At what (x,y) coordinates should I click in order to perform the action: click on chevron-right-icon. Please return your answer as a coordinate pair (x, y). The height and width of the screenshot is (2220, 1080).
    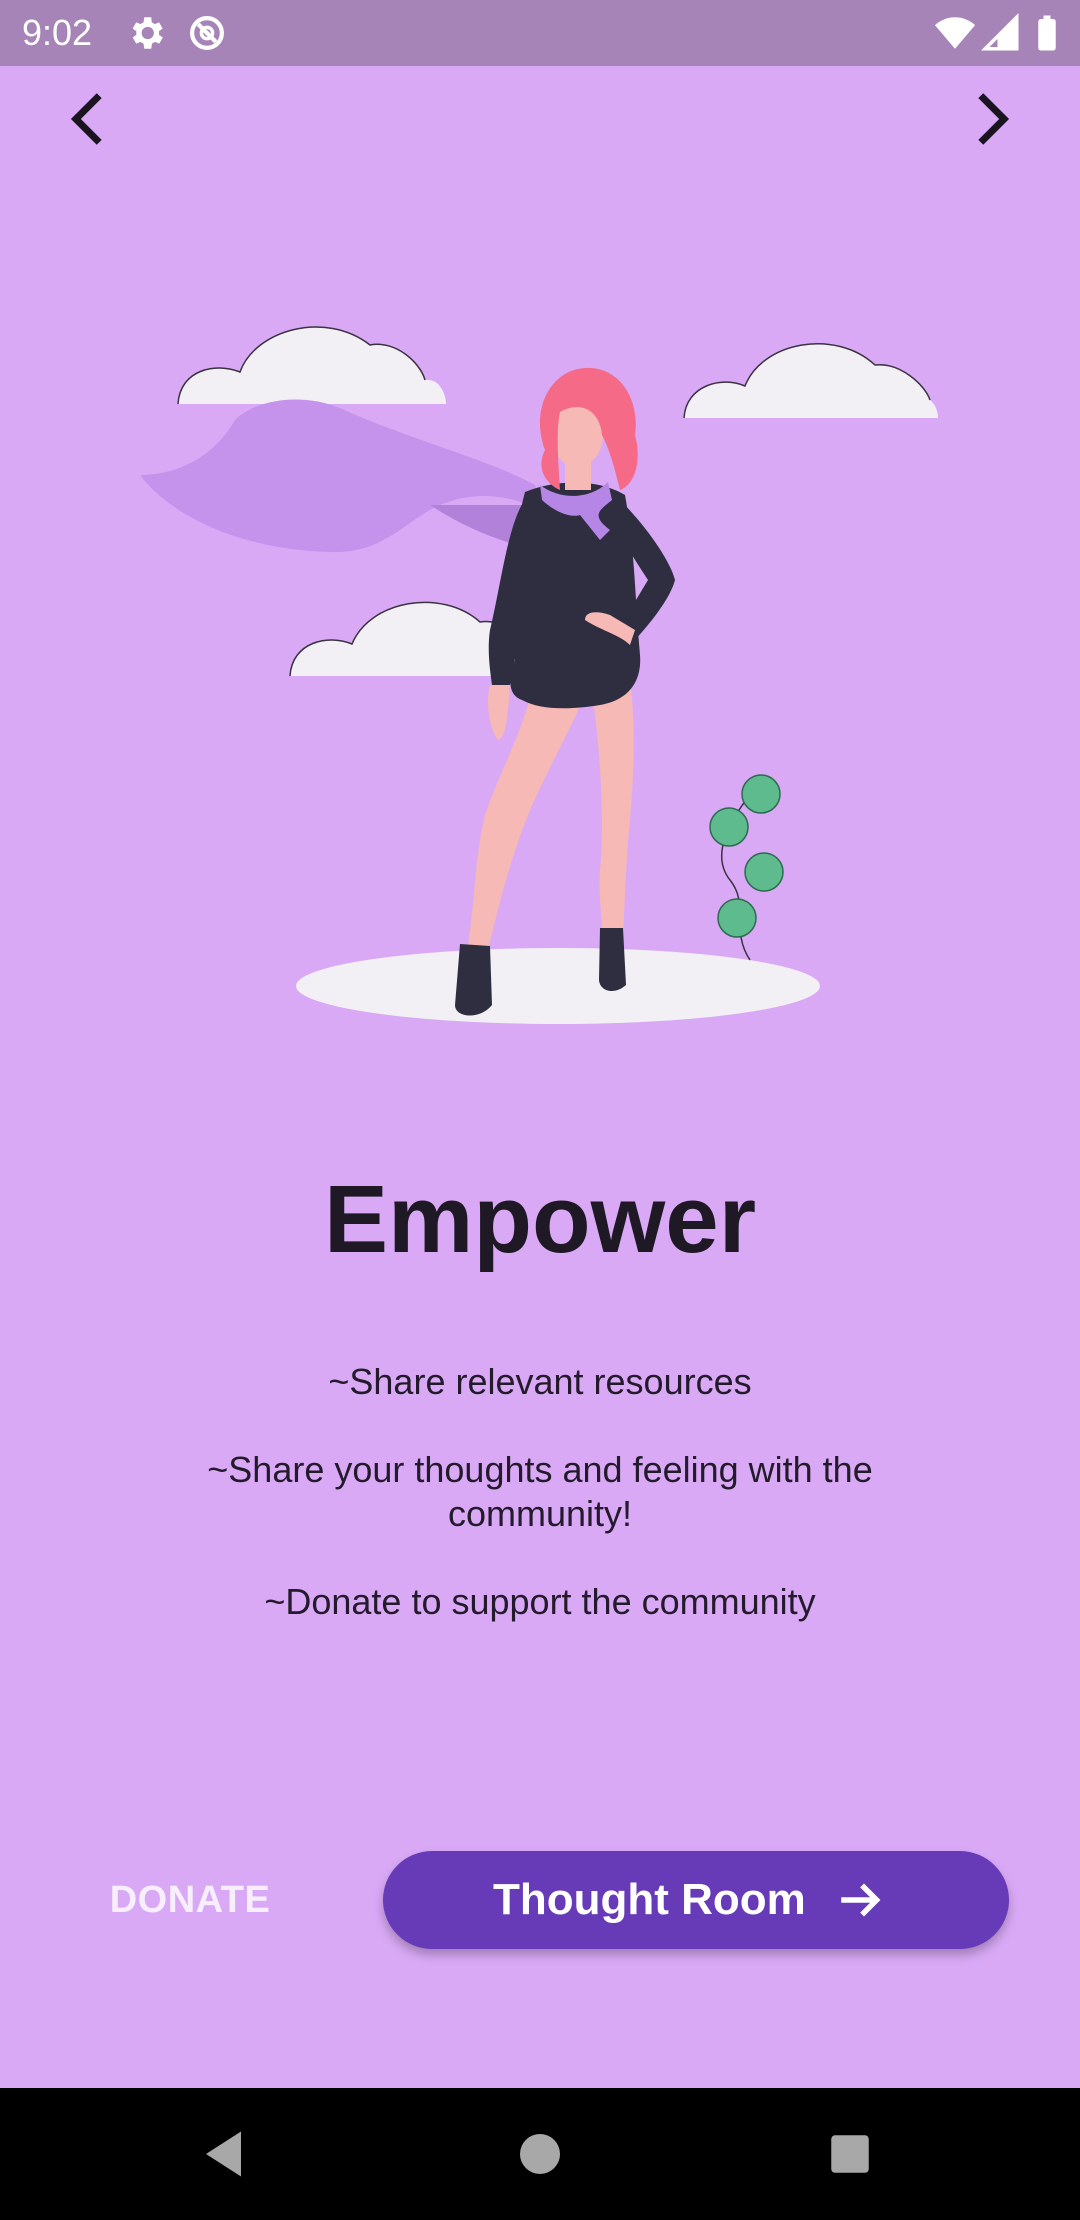
    Looking at the image, I should click on (994, 119).